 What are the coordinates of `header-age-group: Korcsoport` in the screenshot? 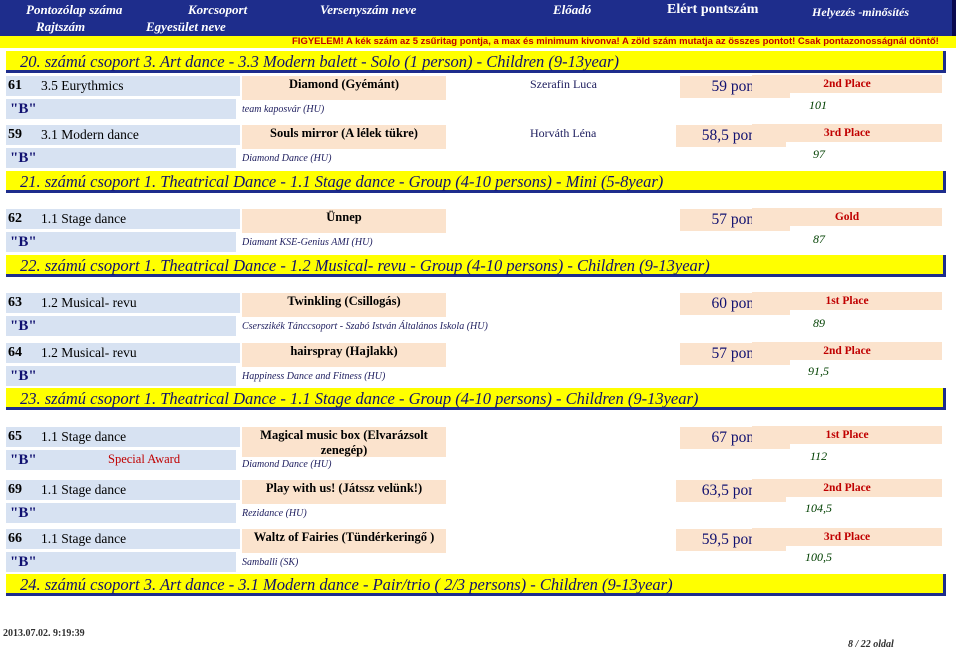 It's located at (218, 9).